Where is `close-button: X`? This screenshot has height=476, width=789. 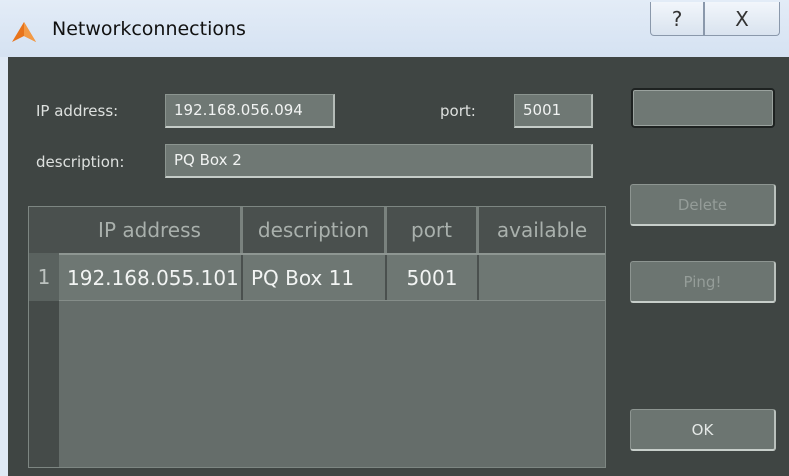
close-button: X is located at coordinates (742, 19).